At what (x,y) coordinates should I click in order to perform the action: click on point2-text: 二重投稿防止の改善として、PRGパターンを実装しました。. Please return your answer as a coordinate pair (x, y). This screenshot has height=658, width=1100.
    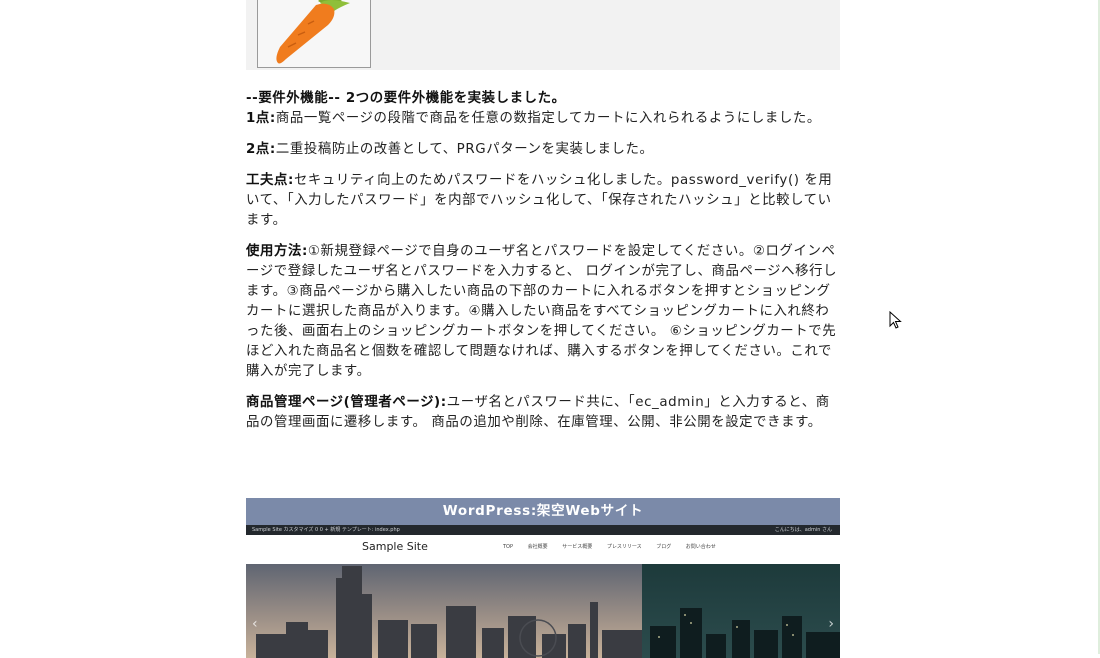
    Looking at the image, I should click on (464, 149).